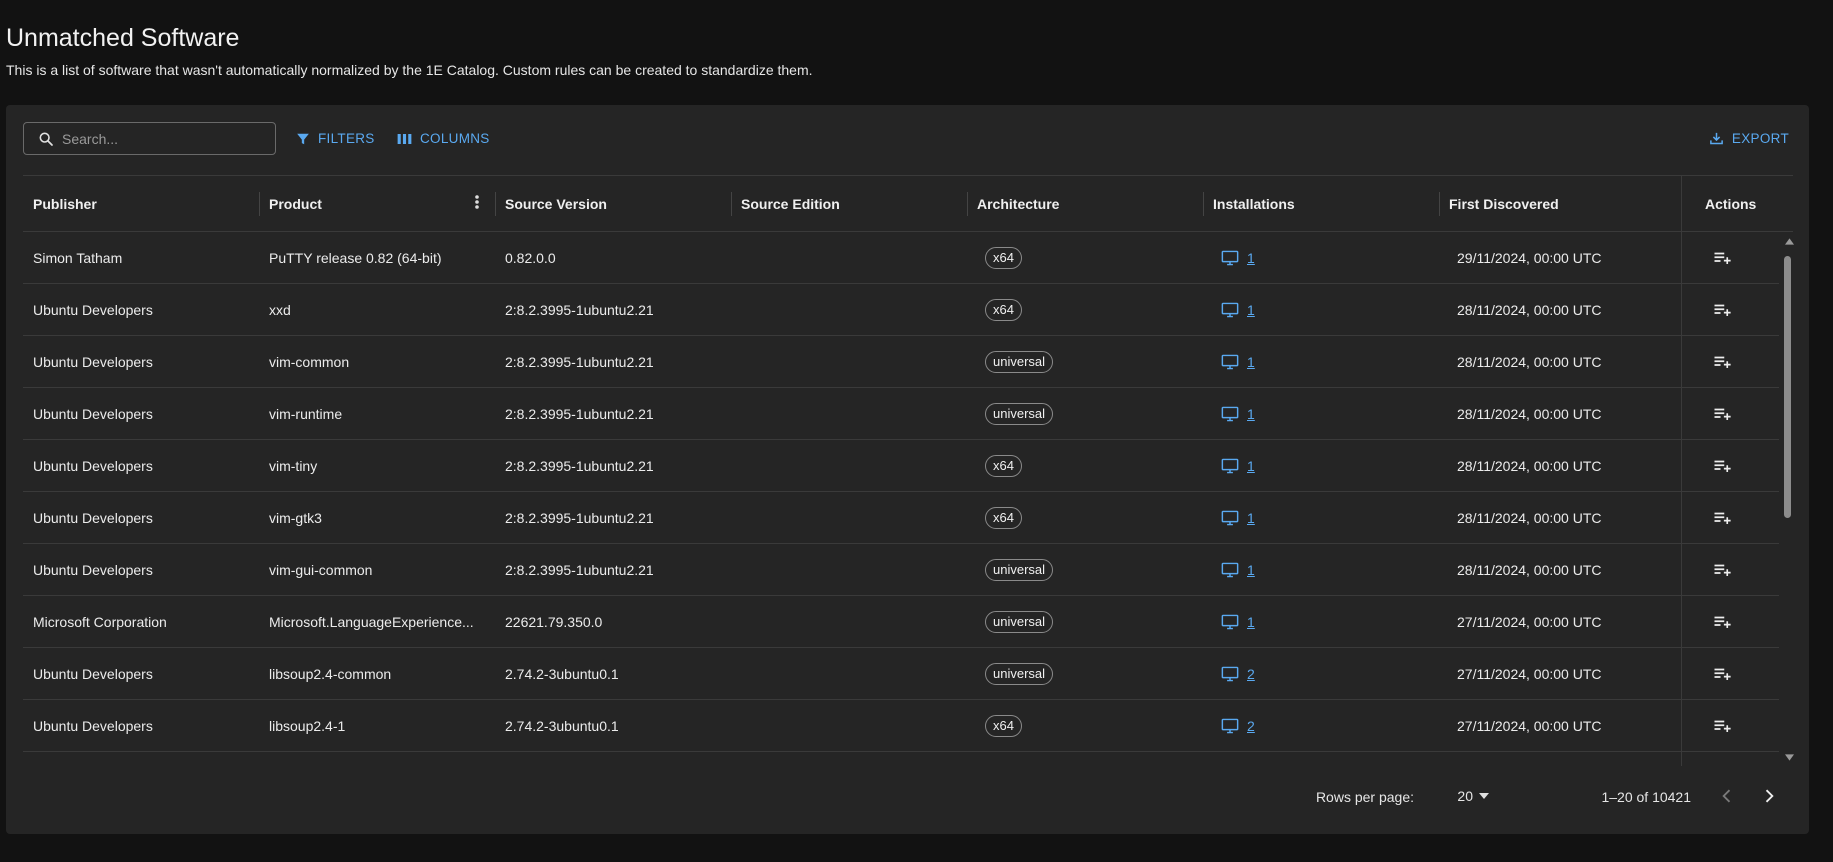 The height and width of the screenshot is (862, 1833). Describe the element at coordinates (443, 138) in the screenshot. I see `columns-button: COLUMNS` at that location.